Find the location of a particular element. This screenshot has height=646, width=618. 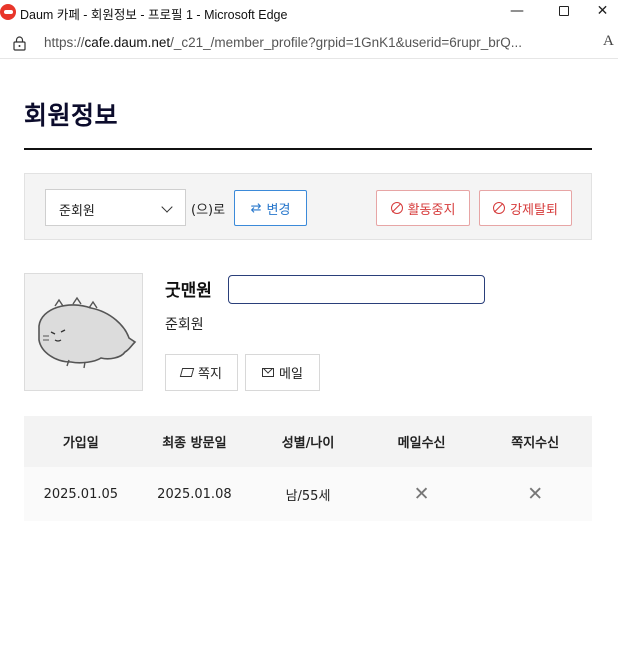

member-grade: 준회원 is located at coordinates (184, 325).